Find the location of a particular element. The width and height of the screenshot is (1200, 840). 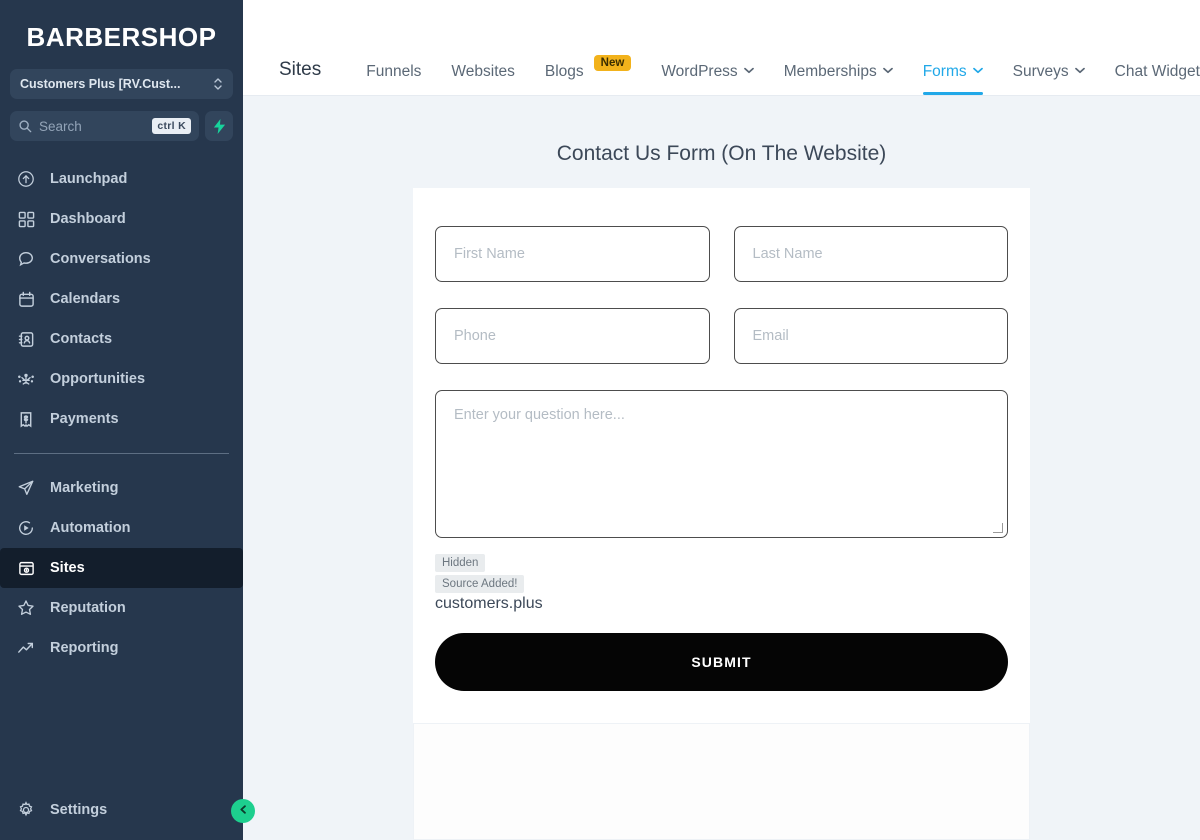

play-circle-icon is located at coordinates (26, 528).